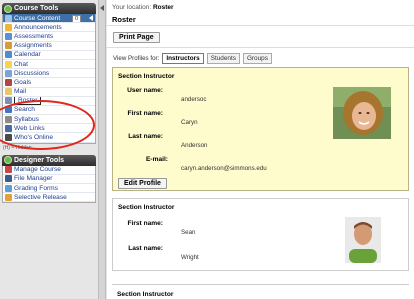  I want to click on designer-item-label: File Manager, so click(33, 179).